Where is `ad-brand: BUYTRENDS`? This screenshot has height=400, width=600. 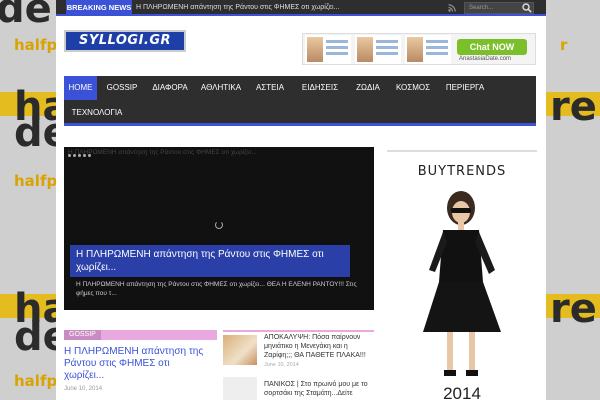 ad-brand: BUYTRENDS is located at coordinates (462, 171).